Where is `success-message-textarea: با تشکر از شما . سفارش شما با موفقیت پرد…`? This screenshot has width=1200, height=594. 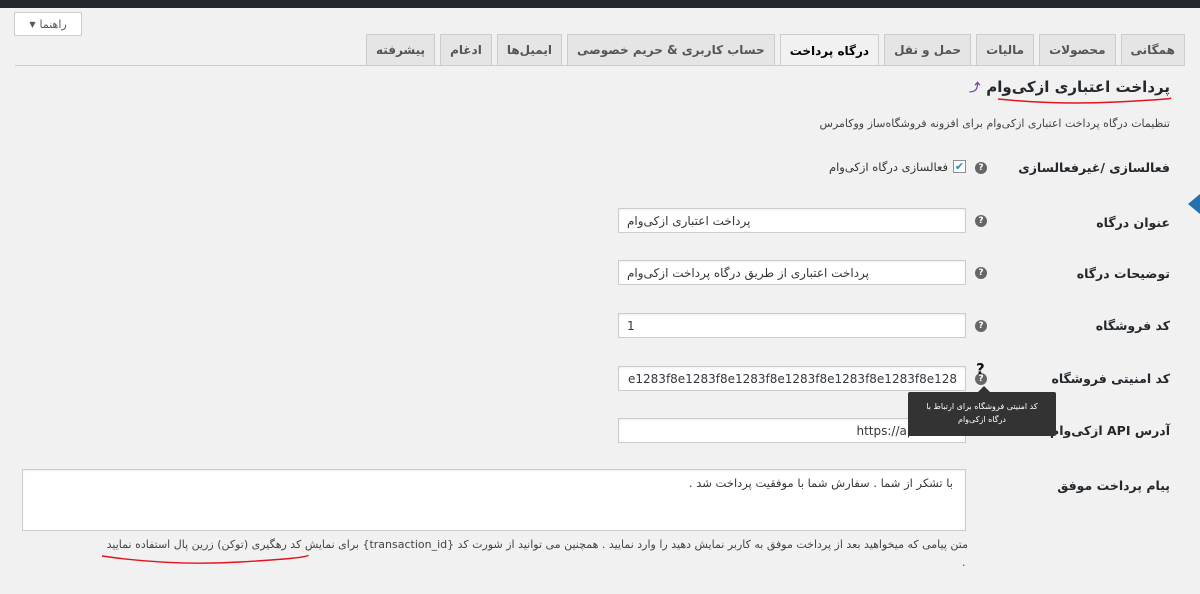
success-message-textarea: با تشکر از شما . سفارش شما با موفقیت پرد… is located at coordinates (494, 500).